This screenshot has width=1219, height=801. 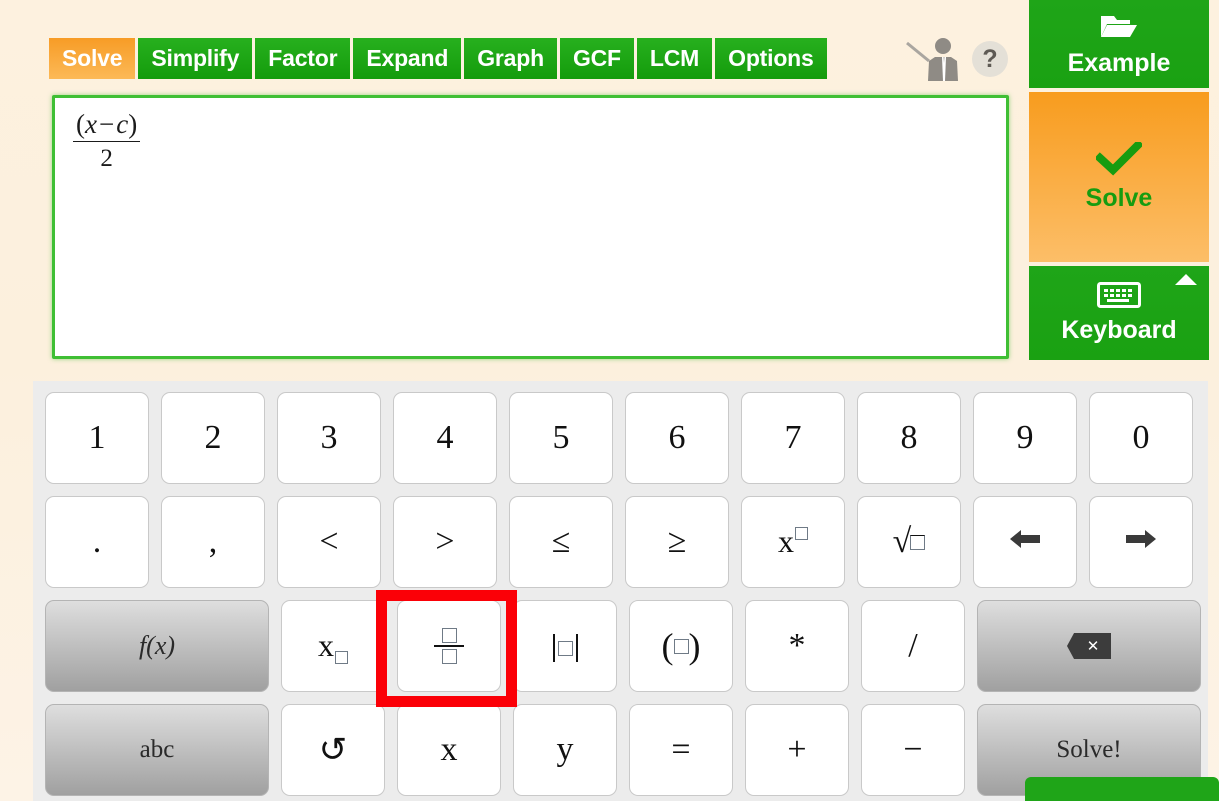 I want to click on keyboard-button-label: Keyboard, so click(x=1119, y=329).